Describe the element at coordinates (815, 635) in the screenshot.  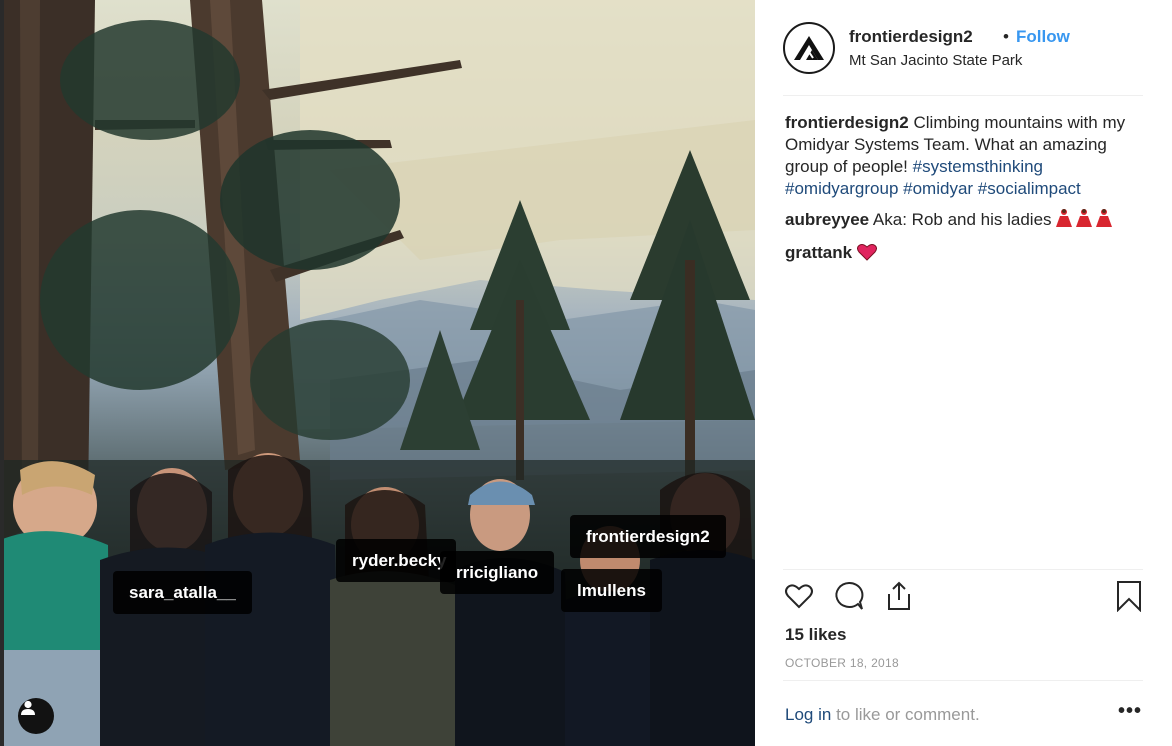
I see `likes-count: 15 likes` at that location.